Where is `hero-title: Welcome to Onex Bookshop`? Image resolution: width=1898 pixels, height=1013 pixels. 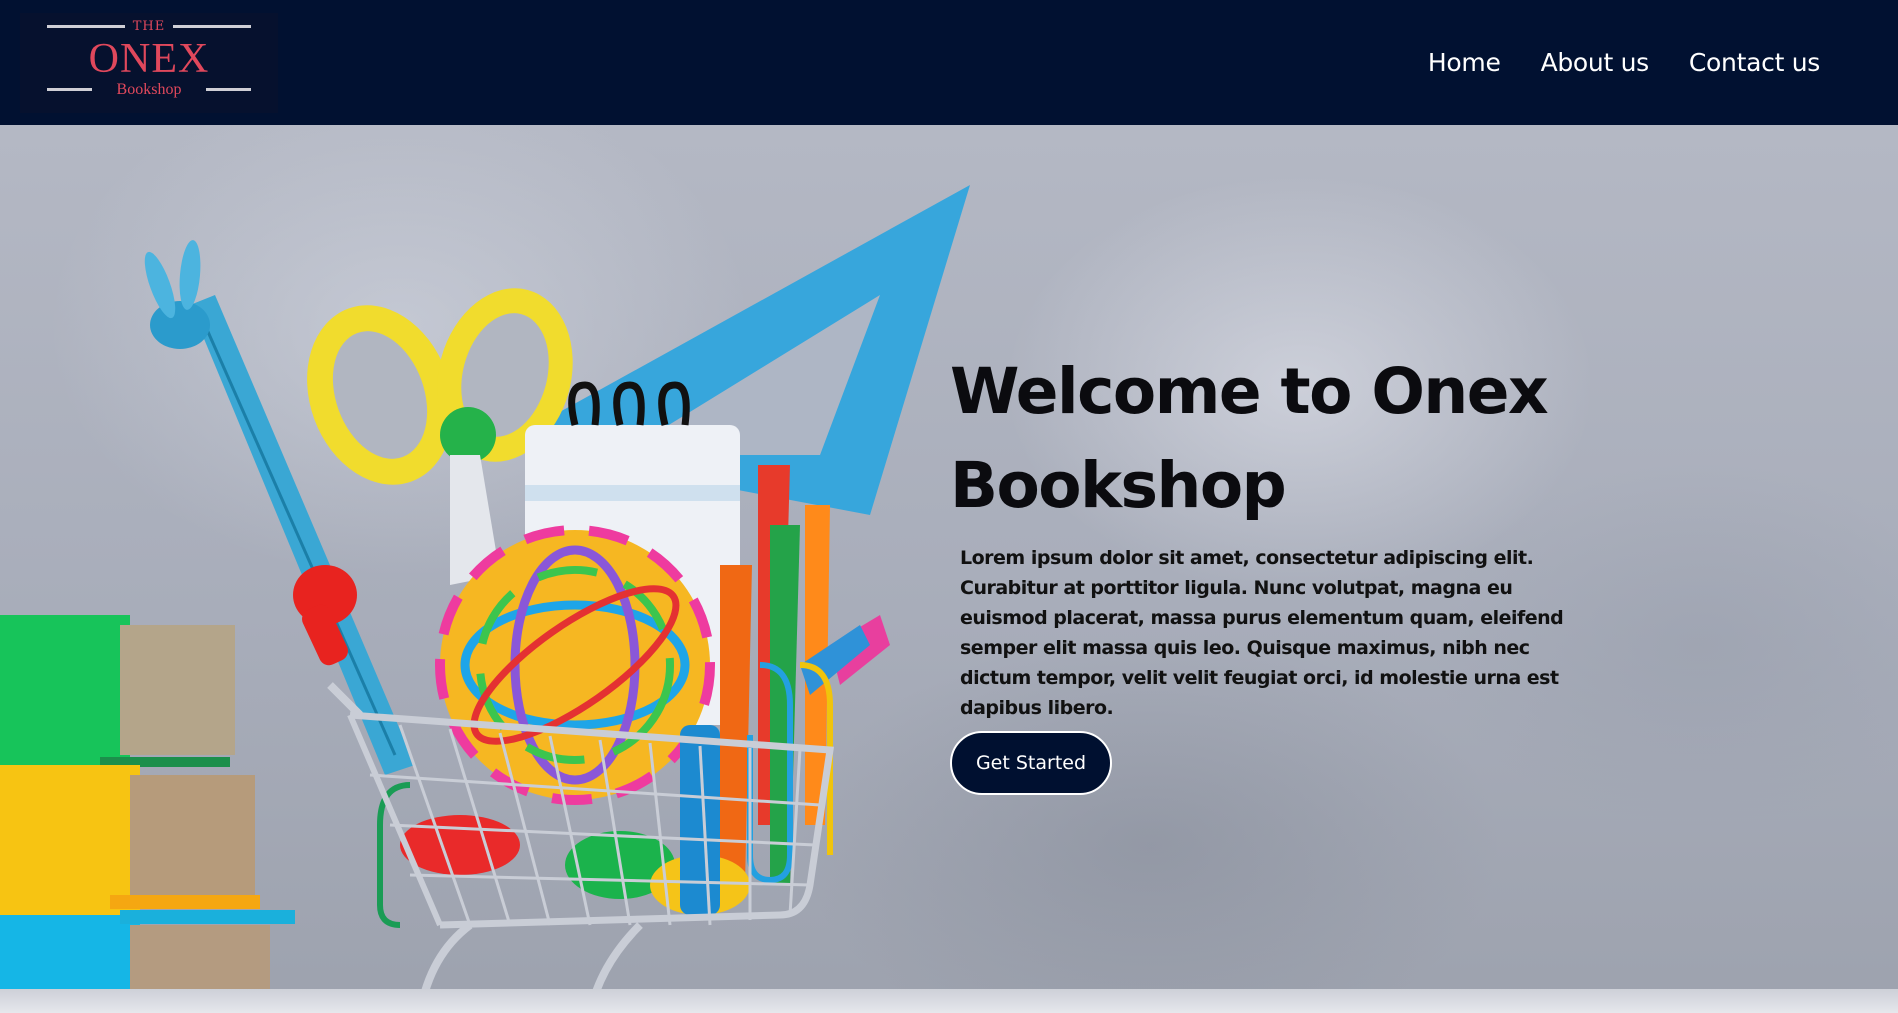
hero-title: Welcome to Onex Bookshop is located at coordinates (1249, 438).